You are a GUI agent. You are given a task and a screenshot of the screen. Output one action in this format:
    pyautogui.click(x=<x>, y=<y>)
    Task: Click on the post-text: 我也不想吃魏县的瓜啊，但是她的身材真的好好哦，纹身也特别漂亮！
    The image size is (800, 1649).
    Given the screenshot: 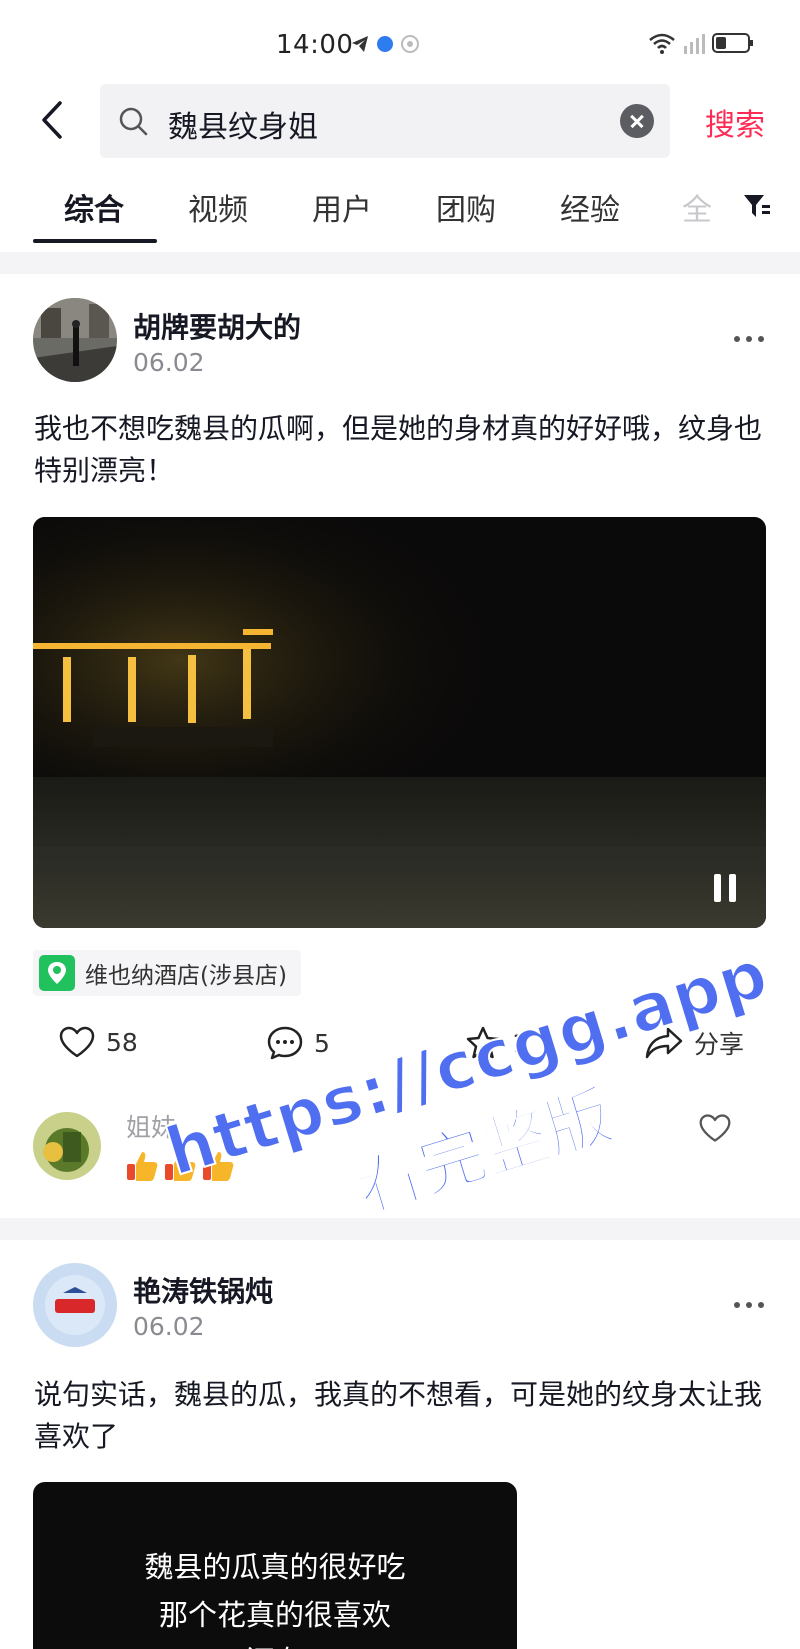 What is the action you would take?
    pyautogui.click(x=399, y=450)
    